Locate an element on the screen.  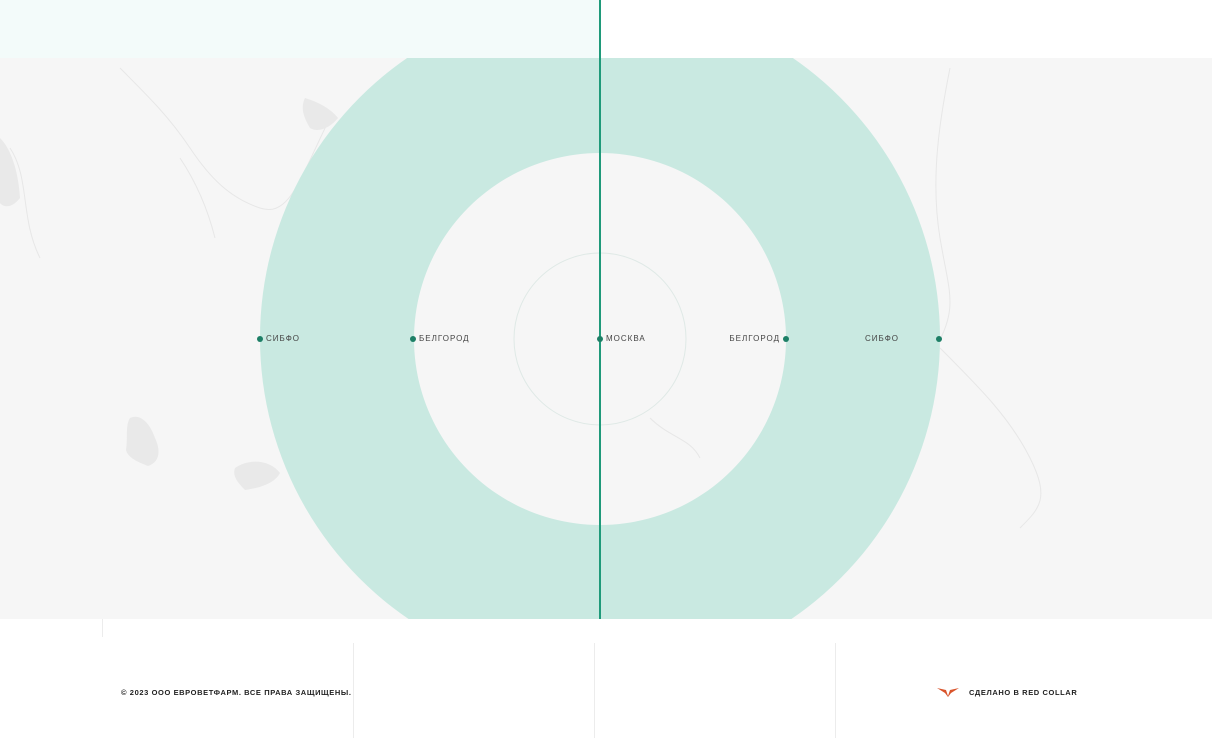
label-center: МОСКВА is located at coordinates (626, 338).